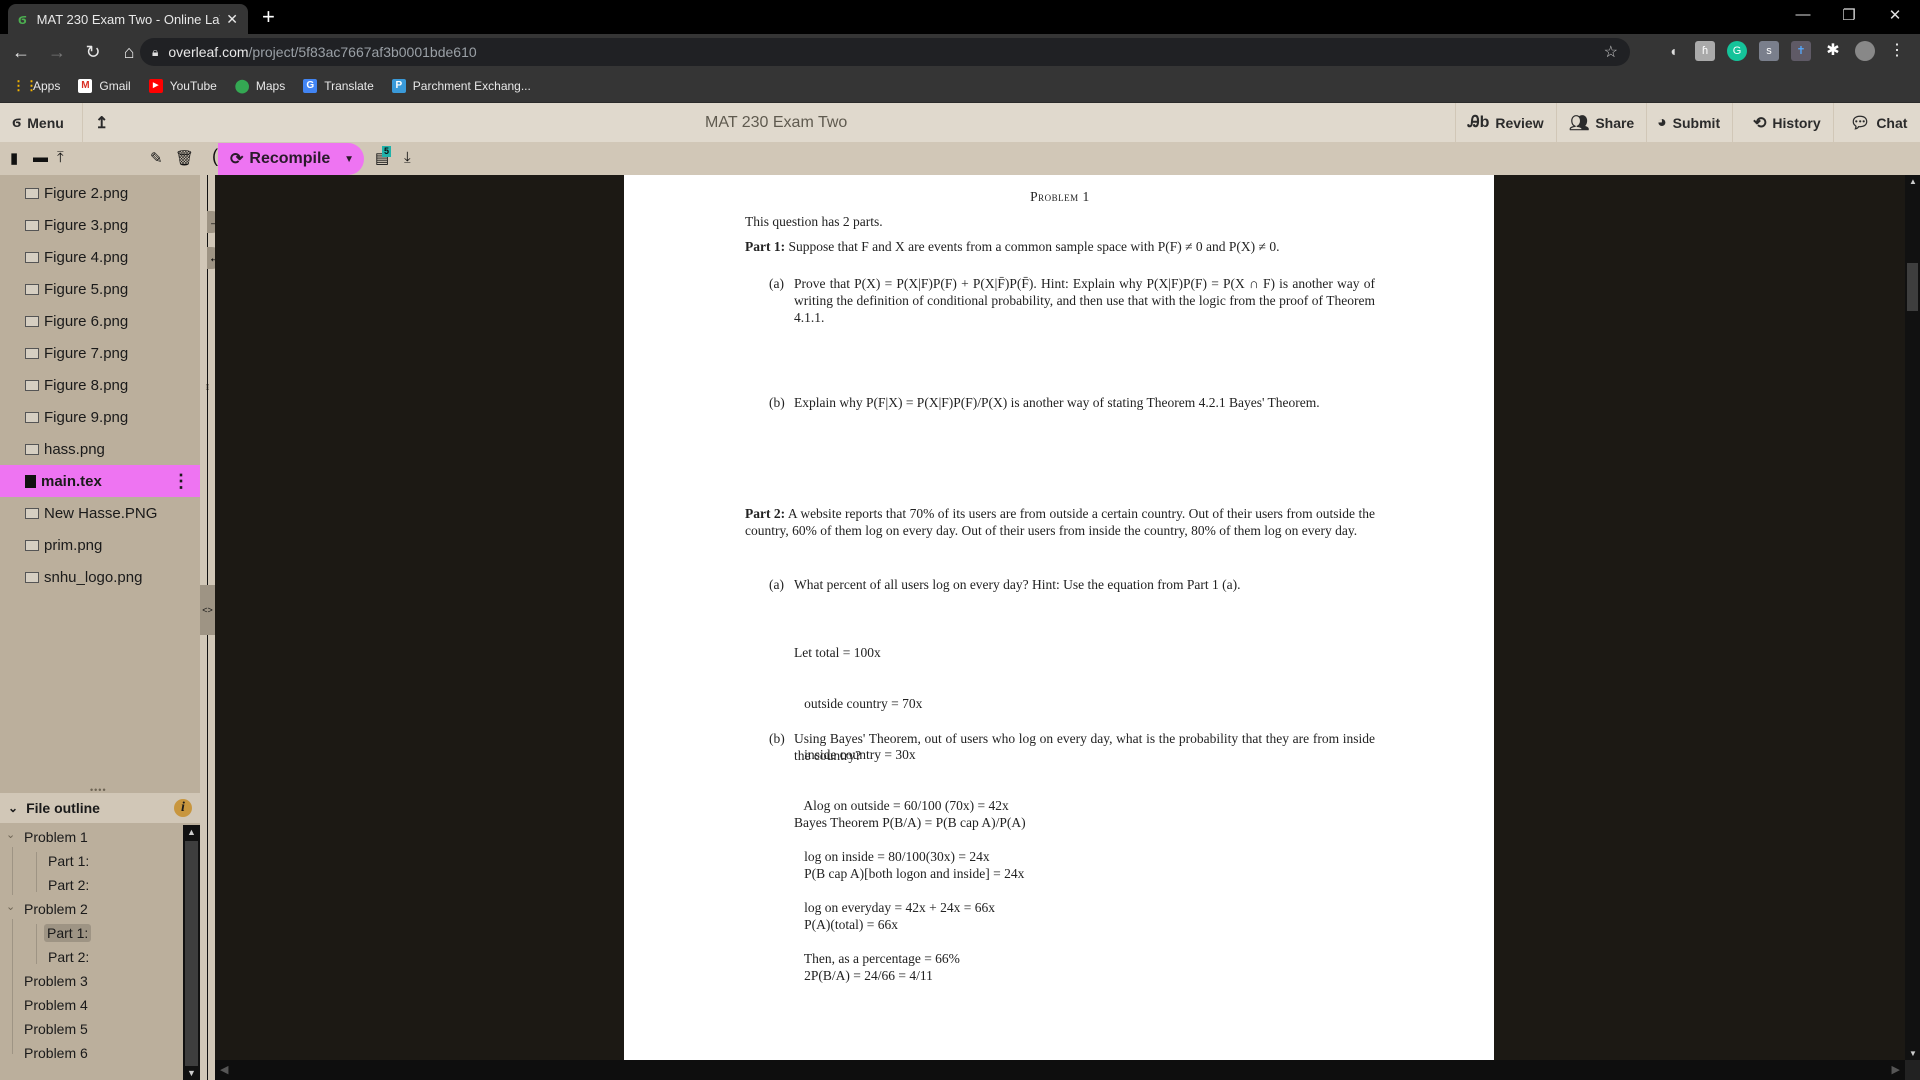  What do you see at coordinates (100, 545) in the screenshot?
I see `file-item: prim.png` at bounding box center [100, 545].